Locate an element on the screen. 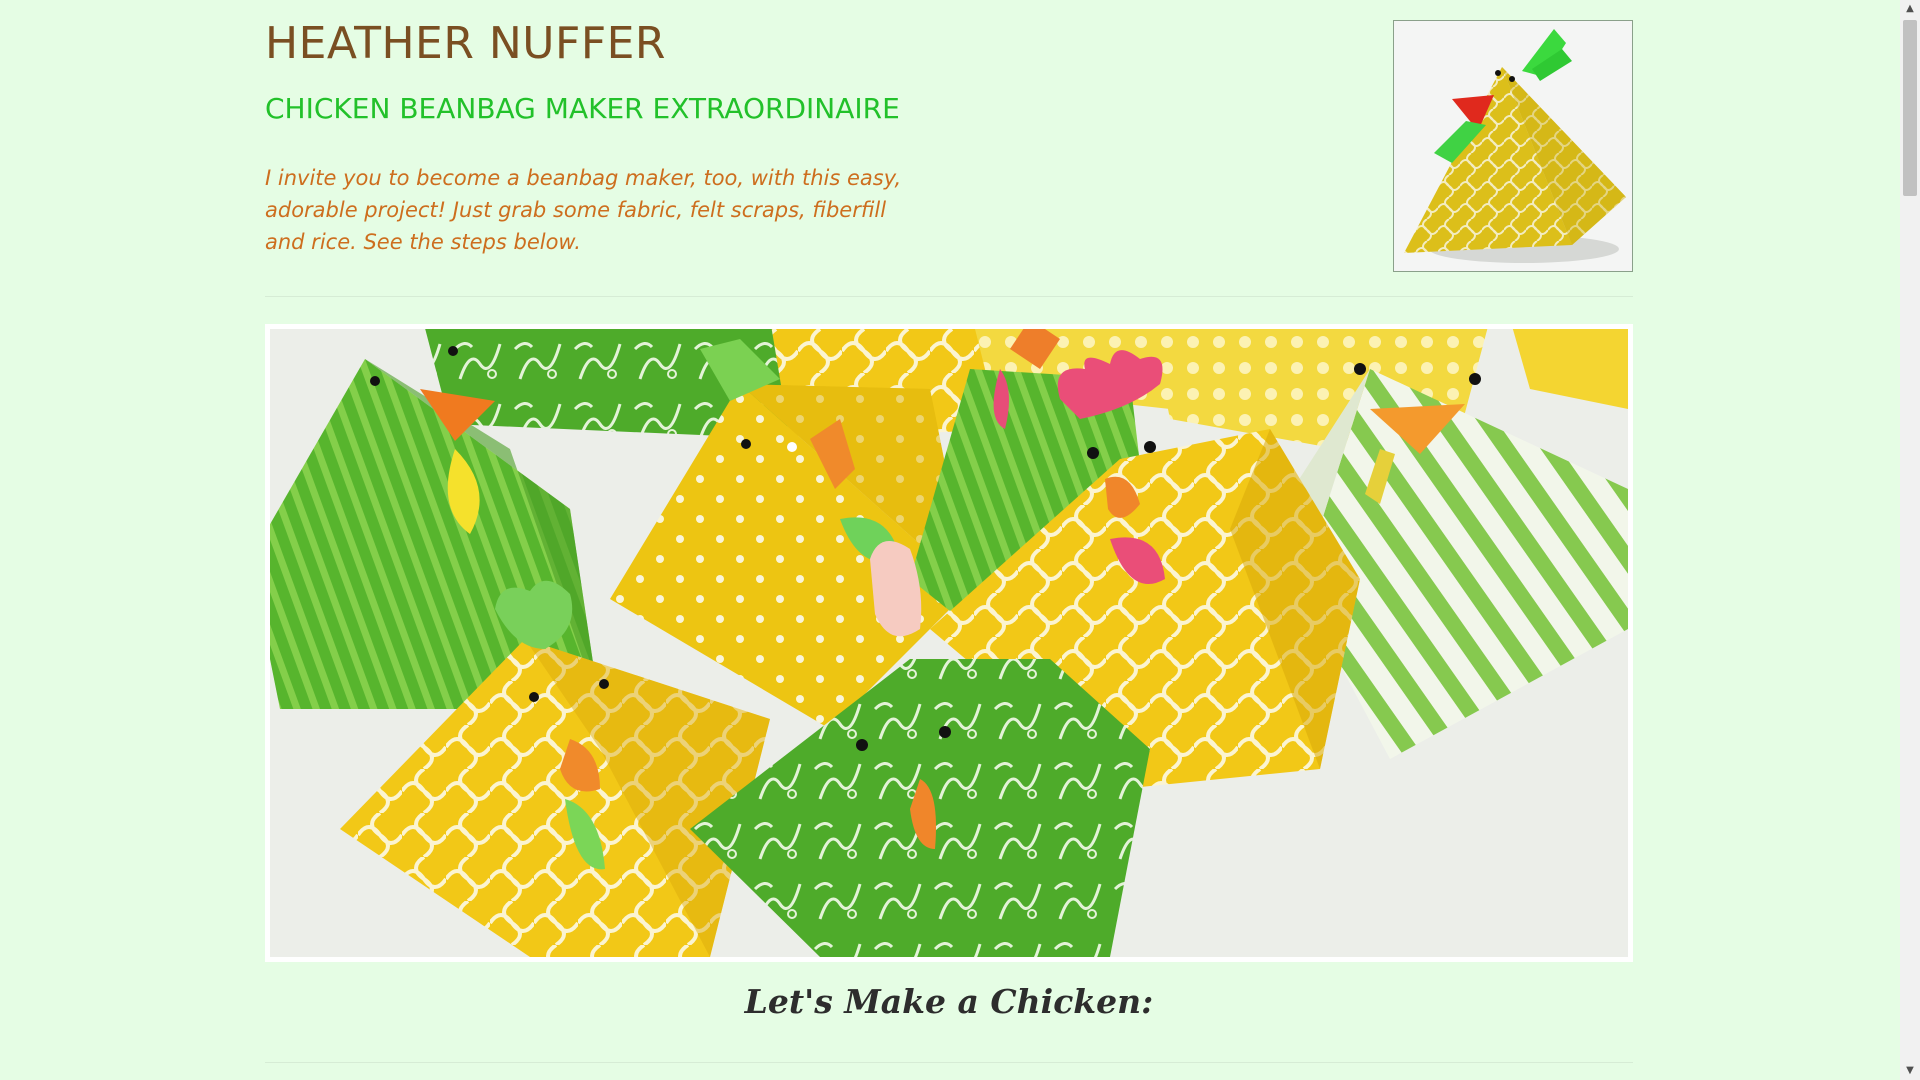 This screenshot has width=1920, height=1080. scrollbar-thumb is located at coordinates (1910, 108).